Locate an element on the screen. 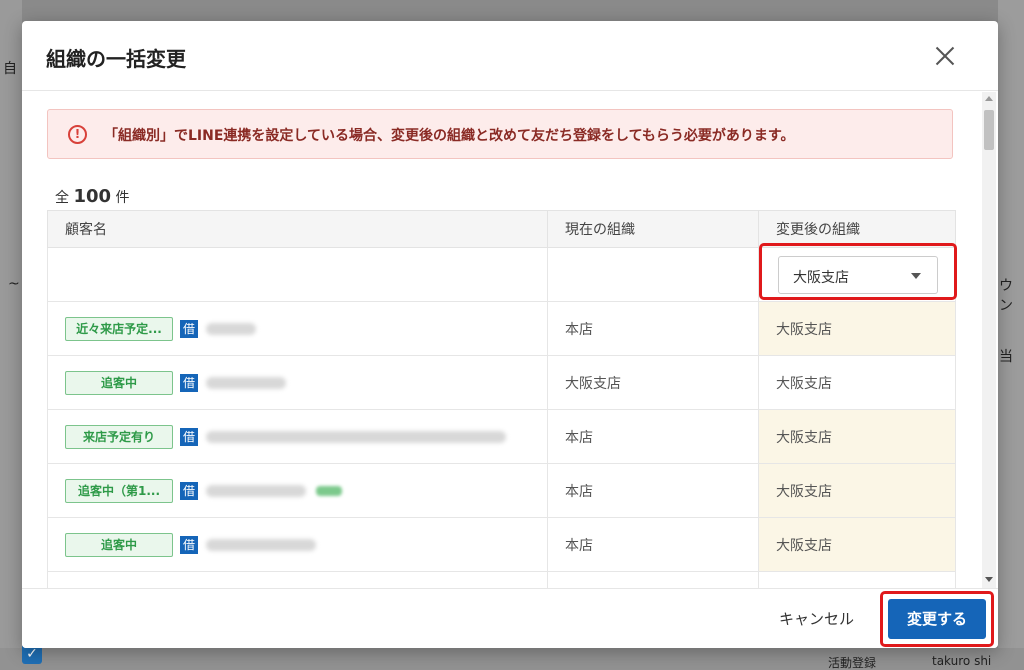 This screenshot has height=670, width=1024. table-row: 追客中借 本店 大阪支店 is located at coordinates (501, 544).